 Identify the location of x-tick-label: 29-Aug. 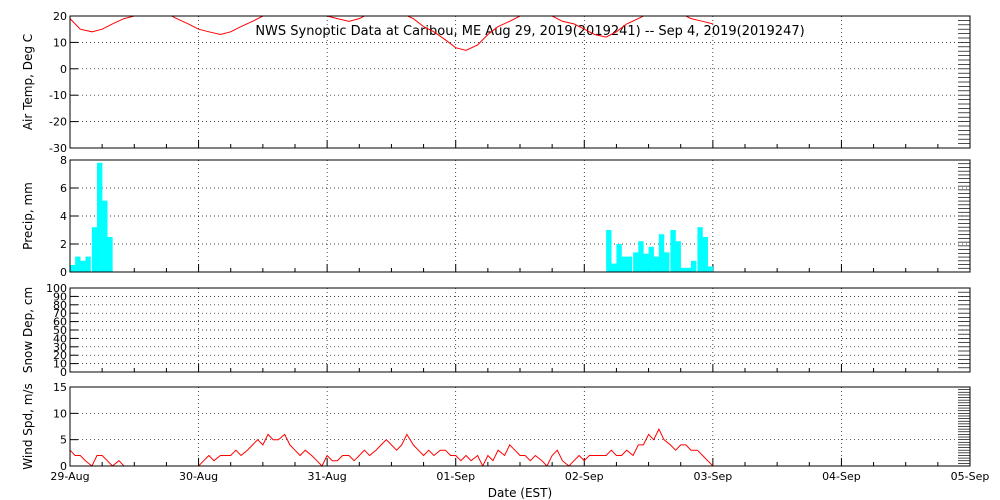
(69, 476).